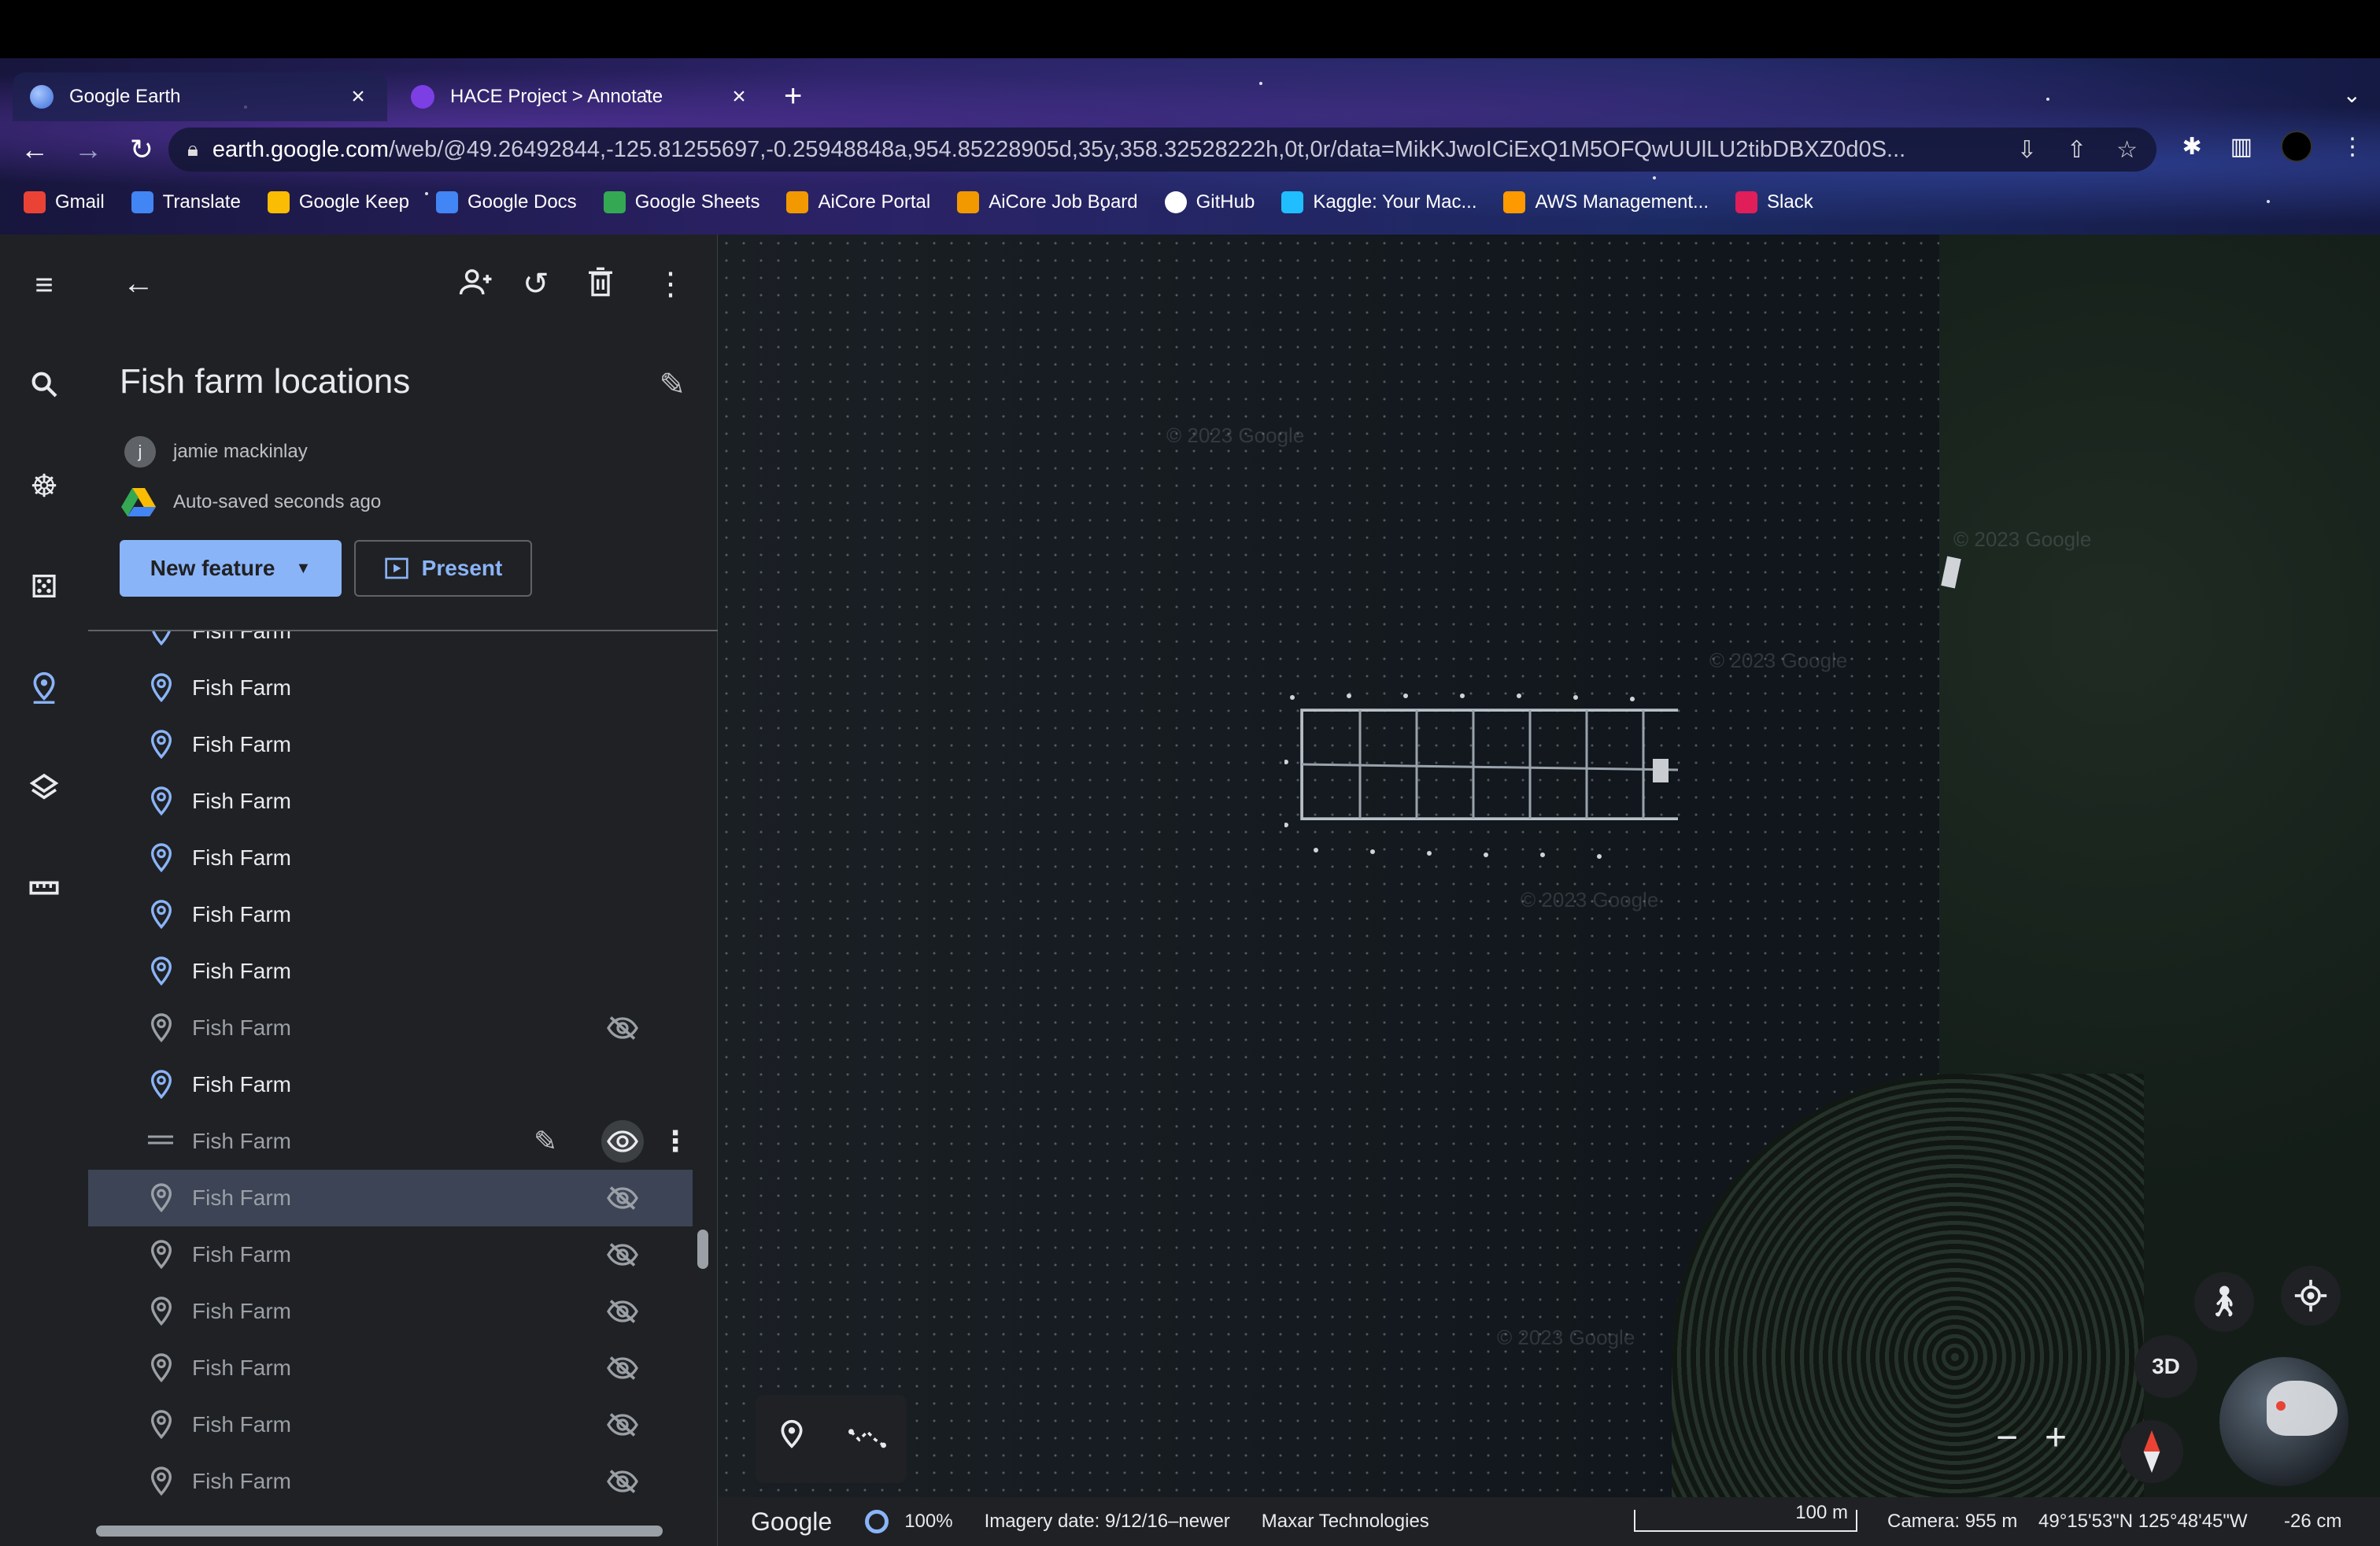  What do you see at coordinates (44, 384) in the screenshot?
I see `search-icon` at bounding box center [44, 384].